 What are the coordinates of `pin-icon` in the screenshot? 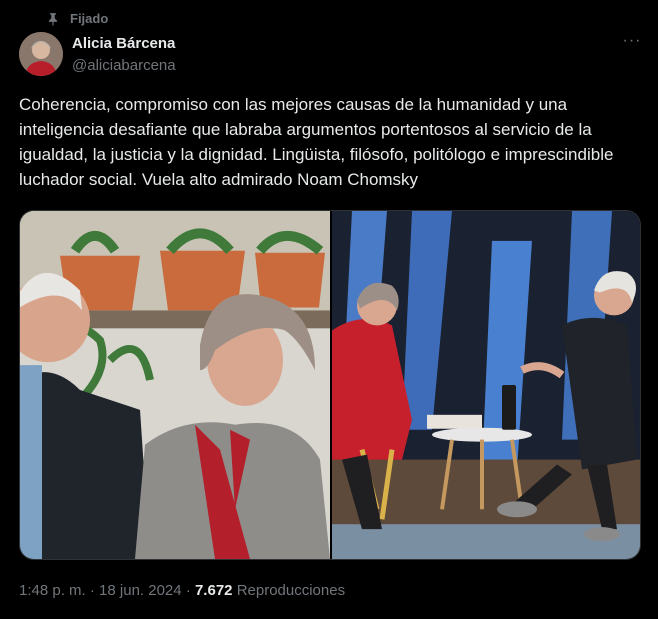 It's located at (53, 19).